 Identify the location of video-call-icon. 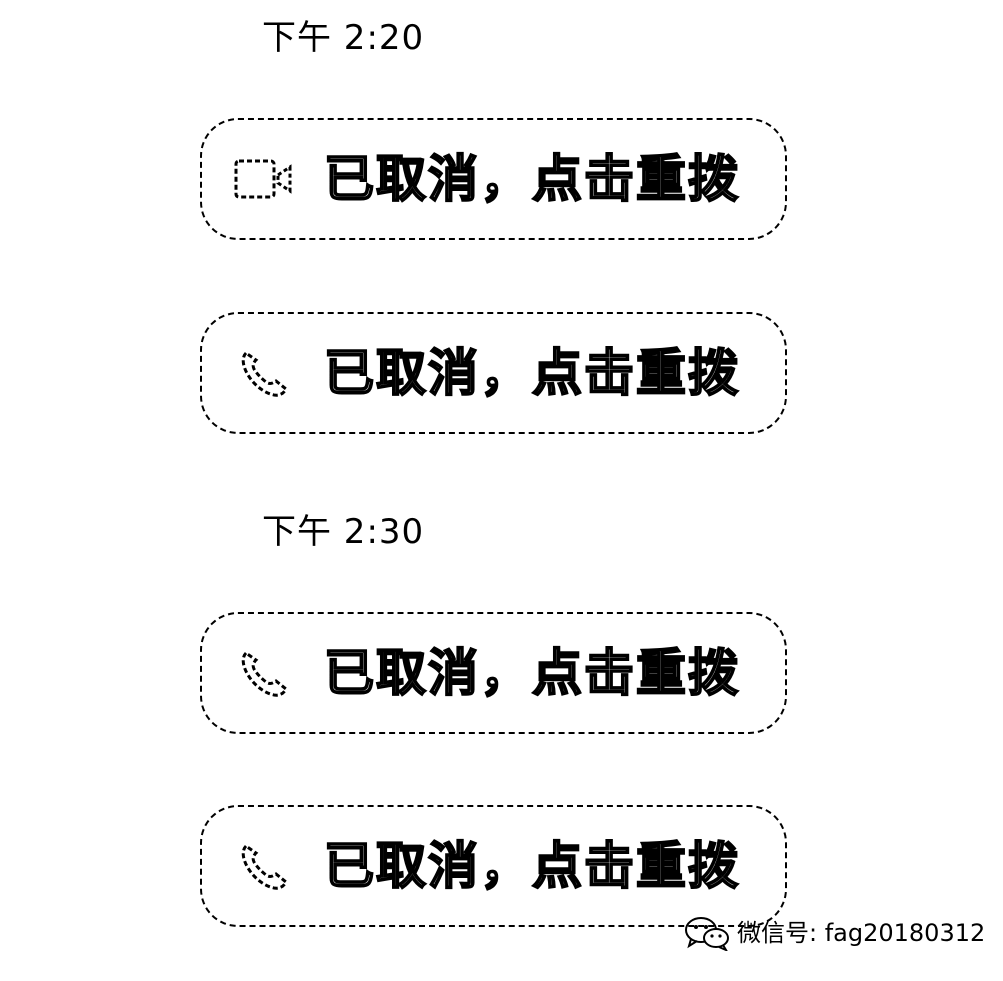
(264, 179).